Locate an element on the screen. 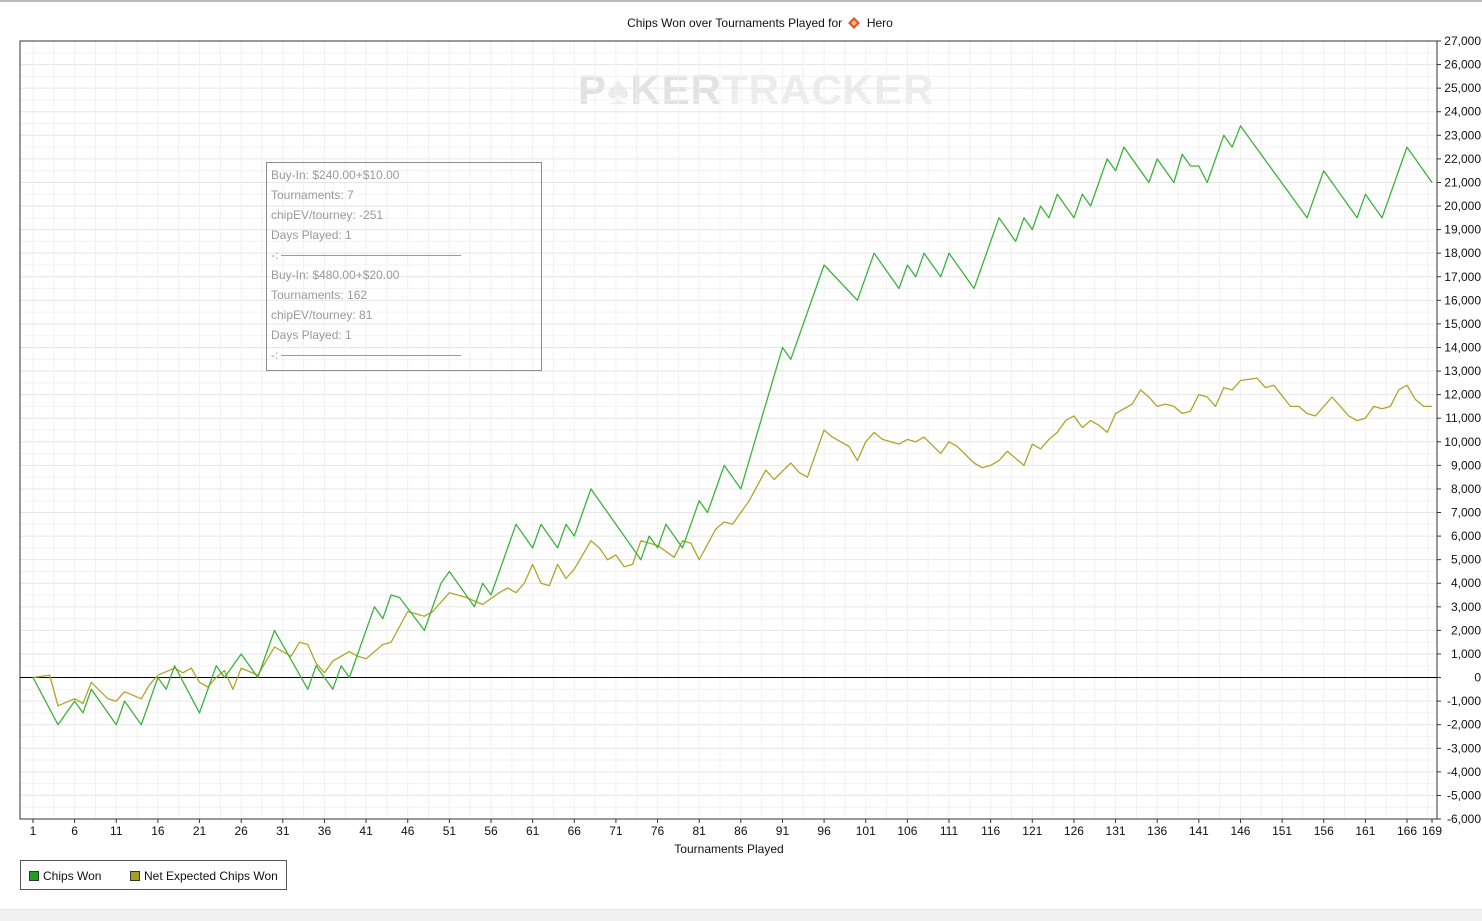 The width and height of the screenshot is (1482, 921). y-tick-label: -2,000 is located at coordinates (1464, 725).